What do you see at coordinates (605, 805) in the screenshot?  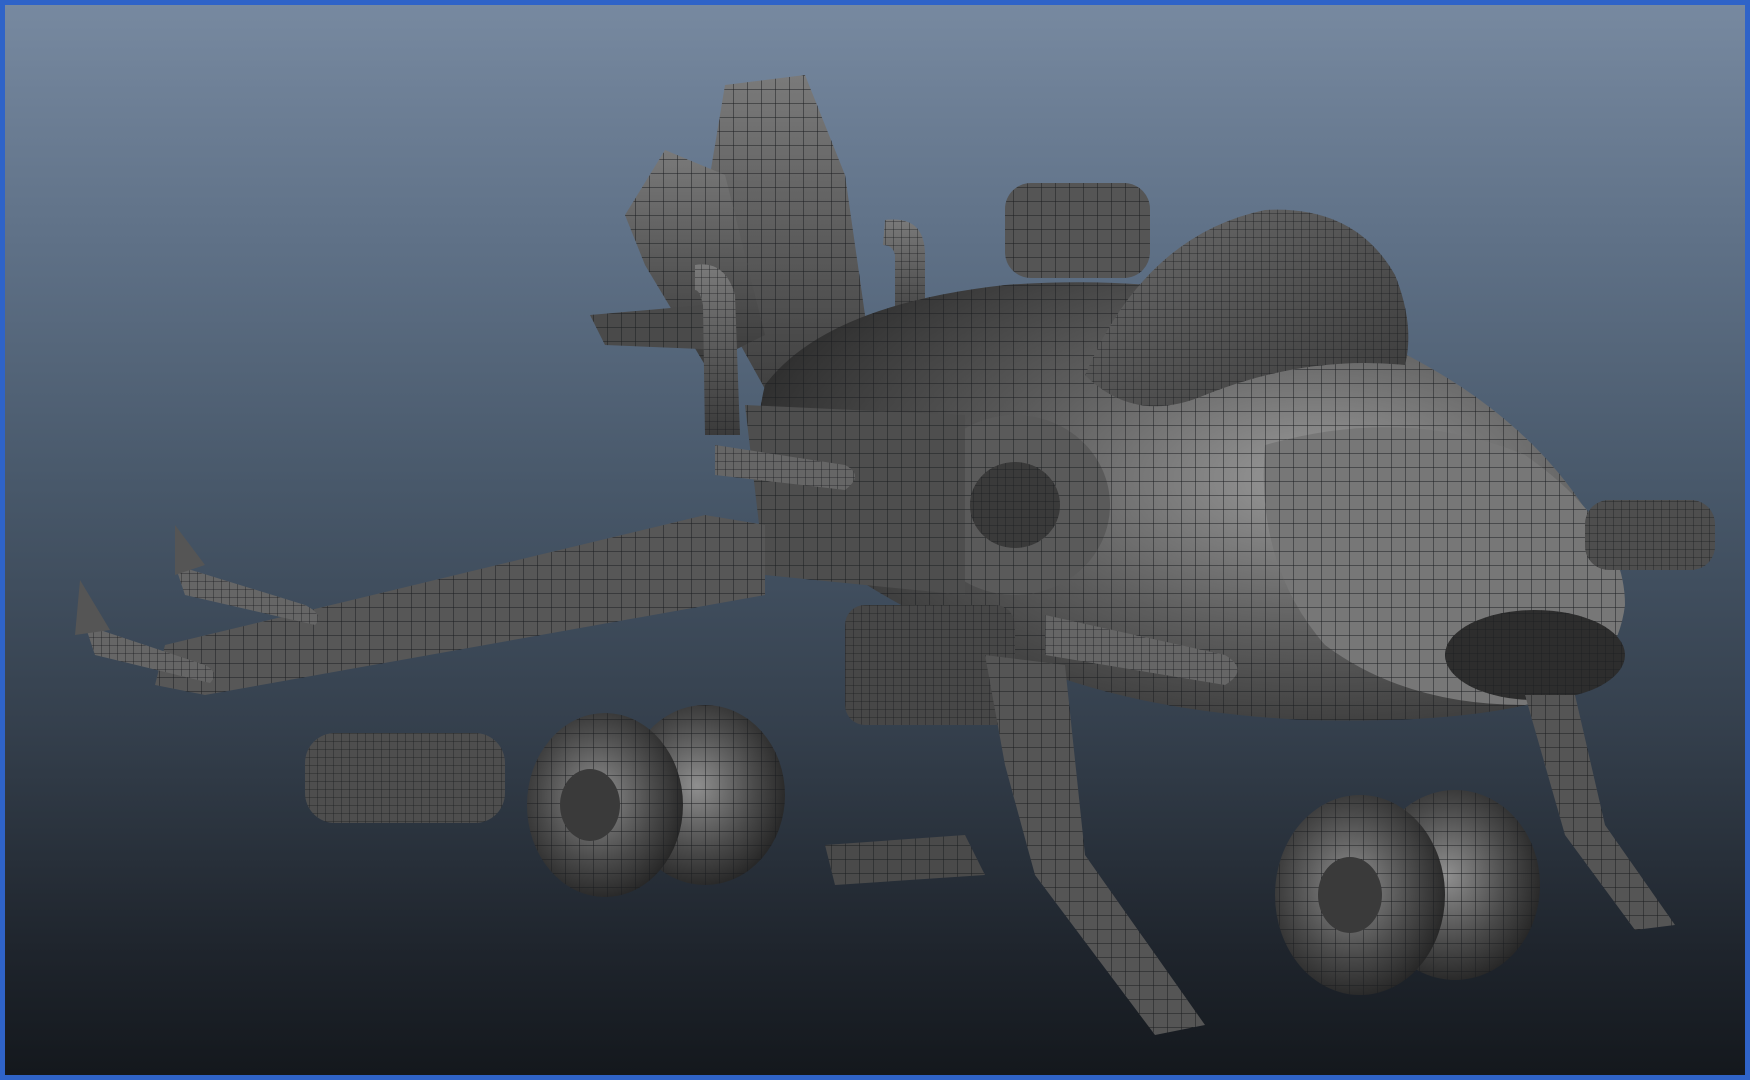 I see `rear-wheel-outer` at bounding box center [605, 805].